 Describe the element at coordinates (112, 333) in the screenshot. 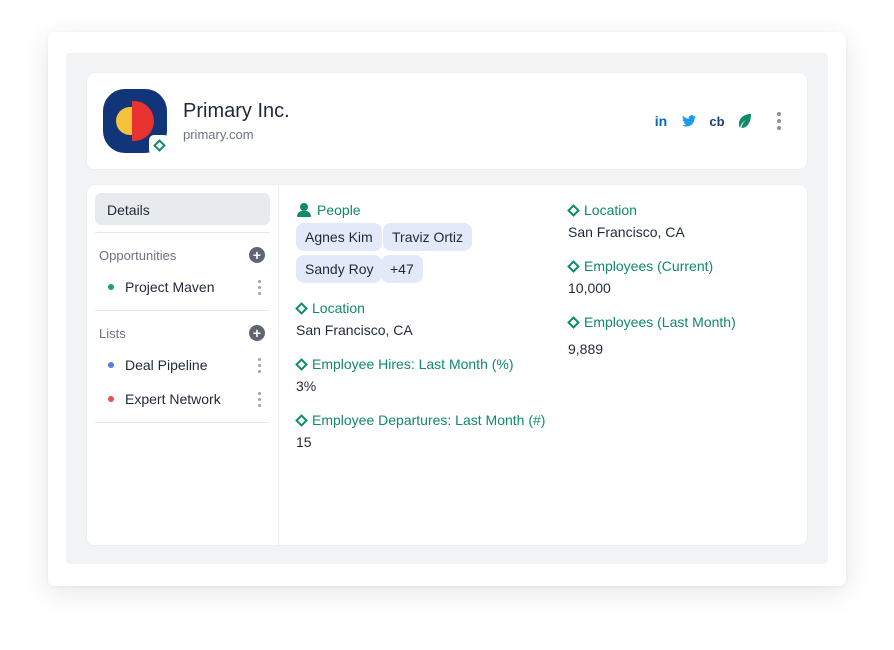

I see `lists-heading: Lists` at that location.